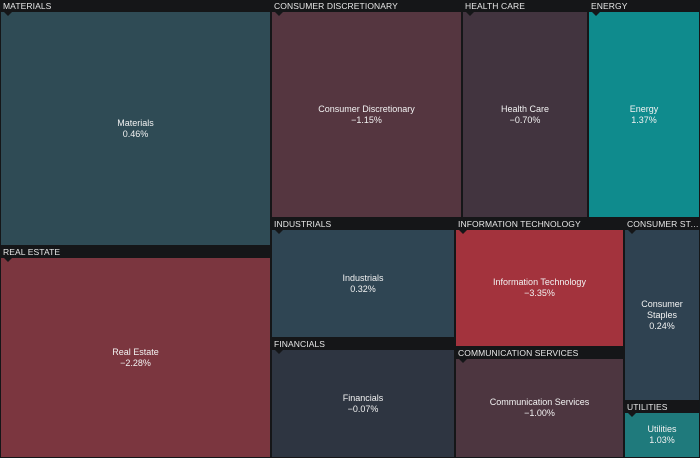 This screenshot has width=700, height=458. Describe the element at coordinates (663, 224) in the screenshot. I see `sector-header: CONSUMER STAPLES` at that location.